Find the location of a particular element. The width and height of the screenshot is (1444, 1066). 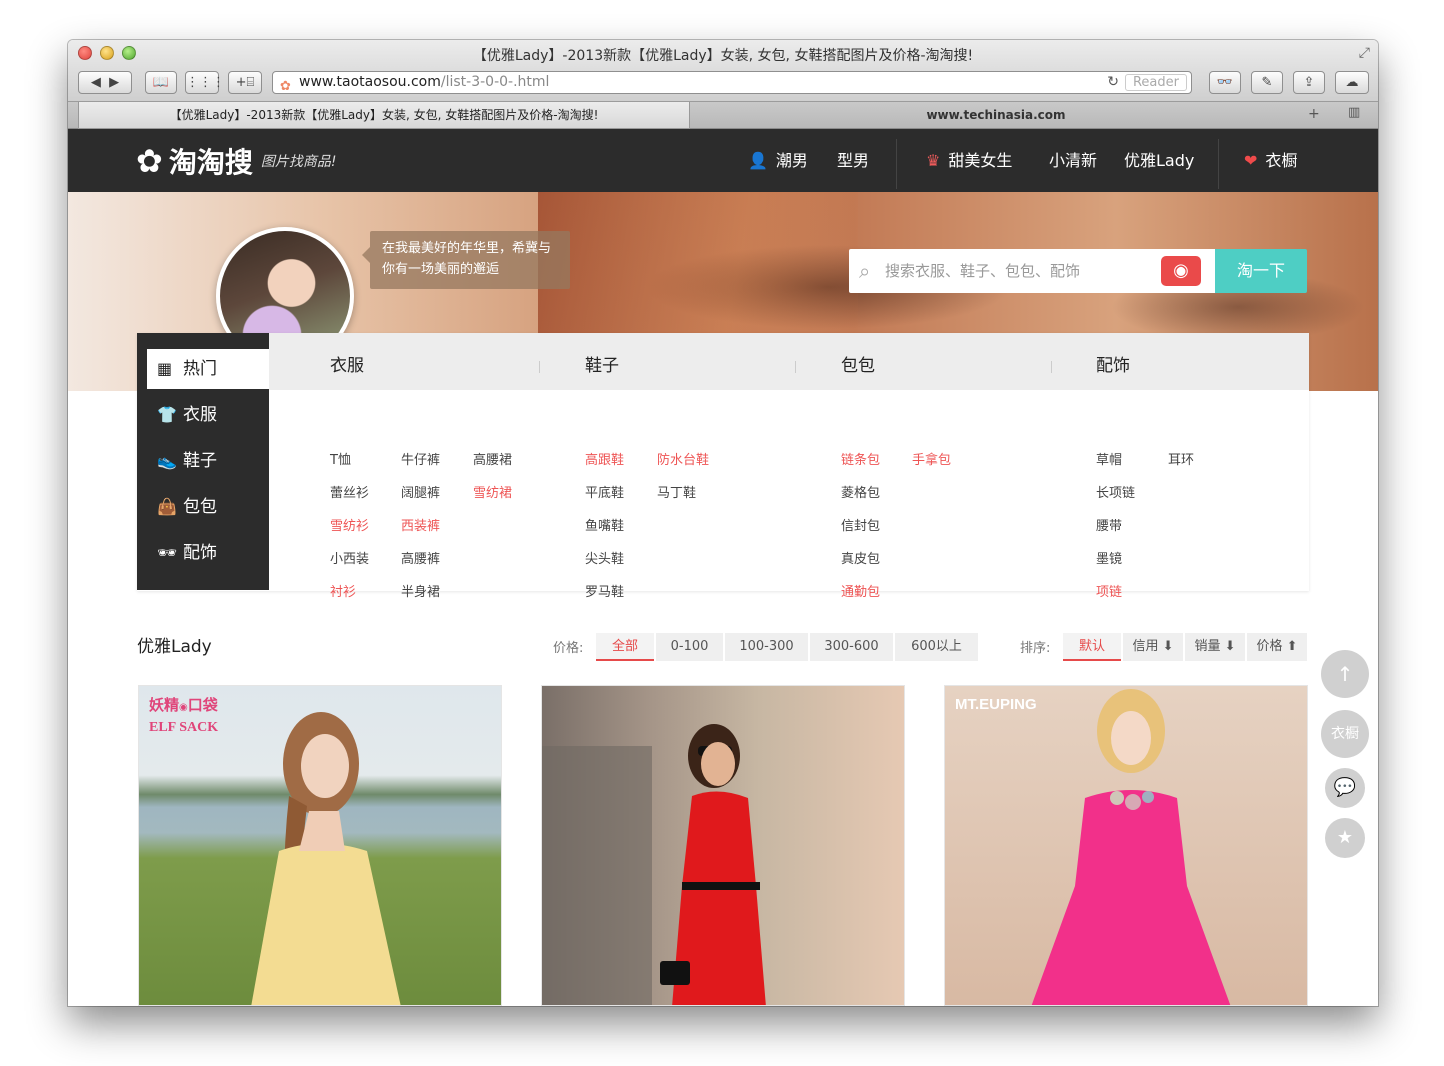

nav-item-xingnan: 型男 is located at coordinates (853, 160).